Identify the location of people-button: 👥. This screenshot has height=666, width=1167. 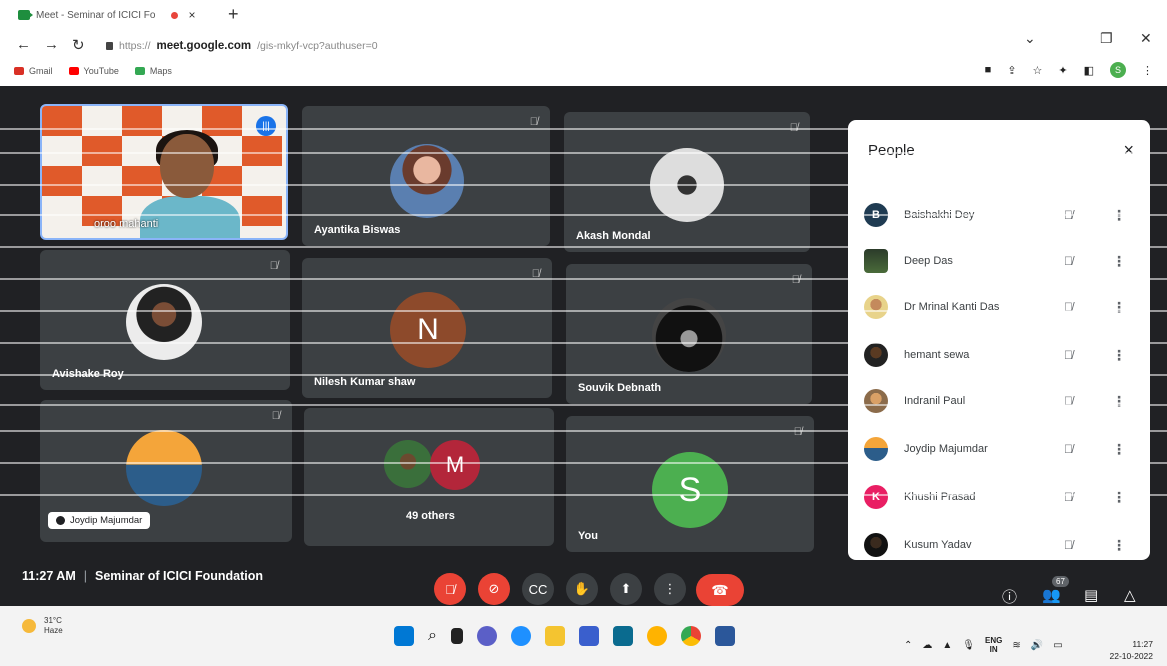
(1051, 595).